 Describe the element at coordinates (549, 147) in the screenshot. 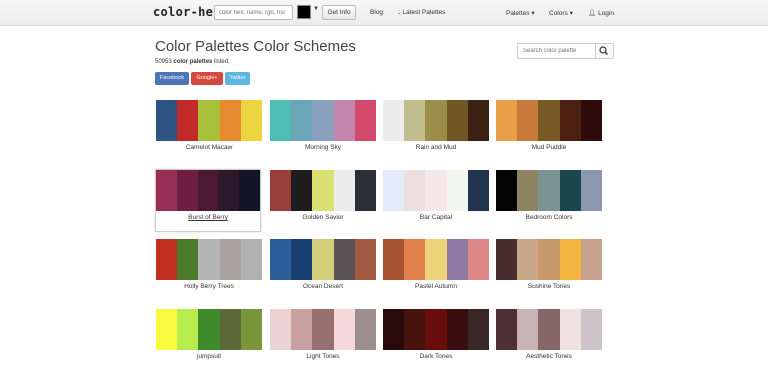

I see `palette-name: Mud Puddle` at that location.